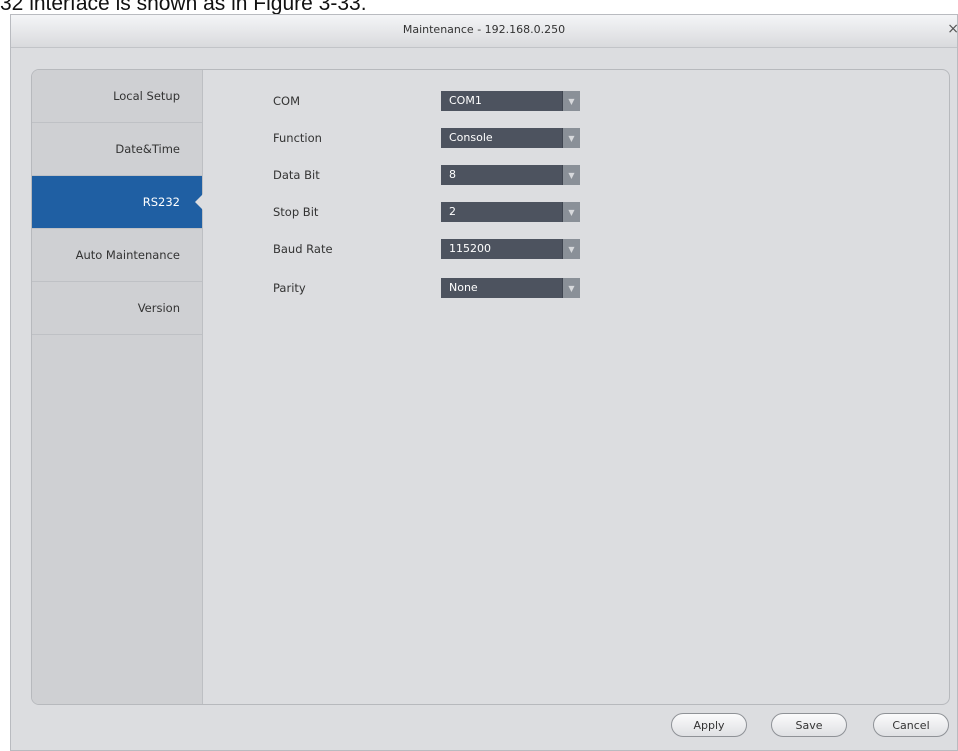  I want to click on baud-rate-select: 115200 ▼, so click(510, 249).